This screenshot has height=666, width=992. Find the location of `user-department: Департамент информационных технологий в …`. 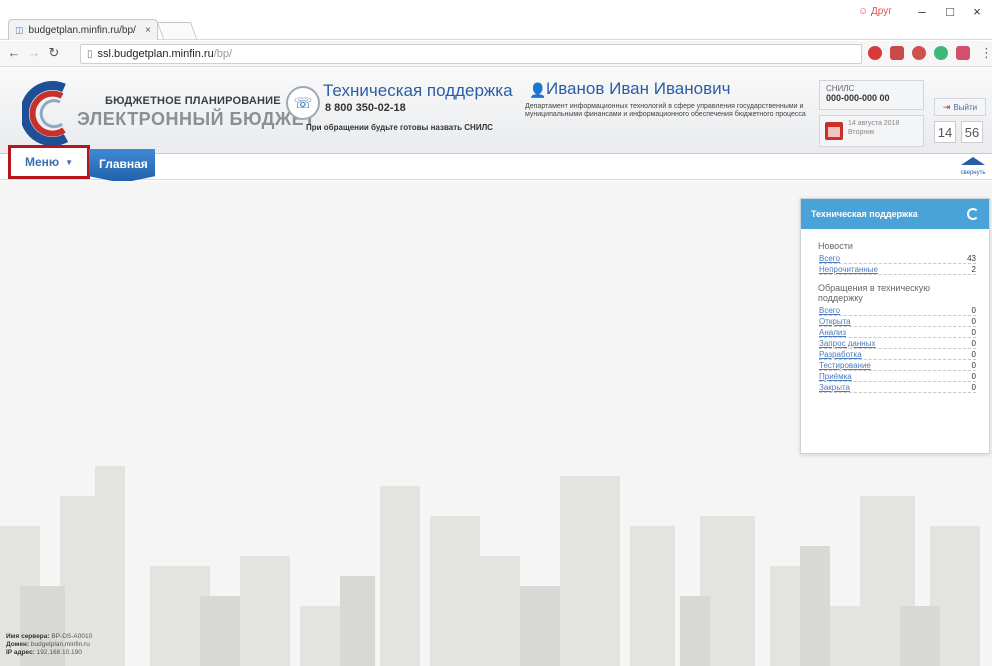

user-department: Департамент информационных технологий в … is located at coordinates (665, 110).